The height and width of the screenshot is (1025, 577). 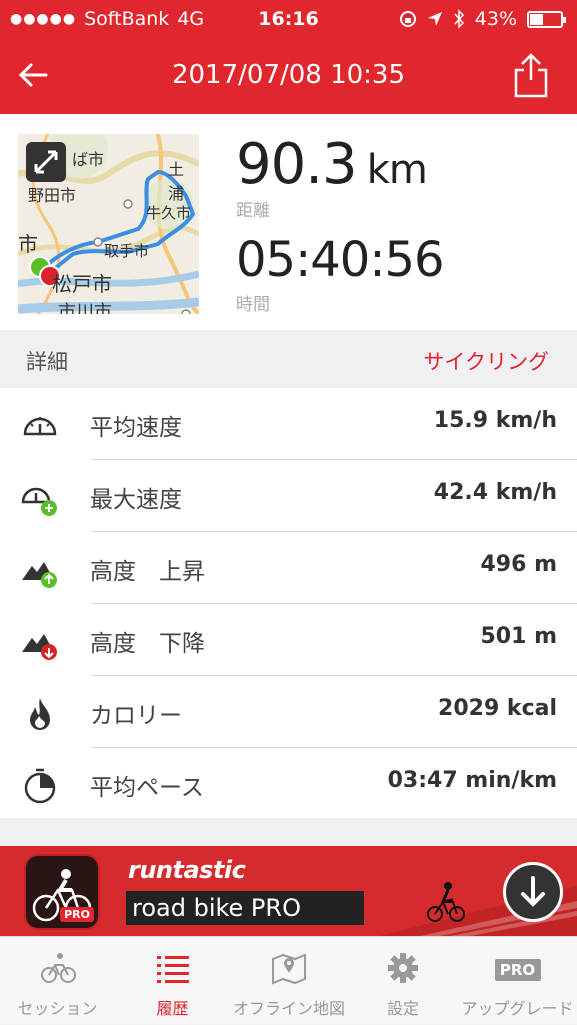 What do you see at coordinates (495, 19) in the screenshot?
I see `battery-percent: 43%` at bounding box center [495, 19].